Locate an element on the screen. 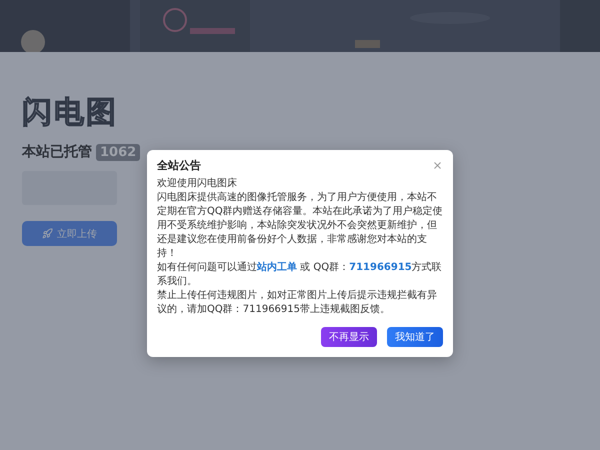  hosted-count: 1062 is located at coordinates (118, 152).